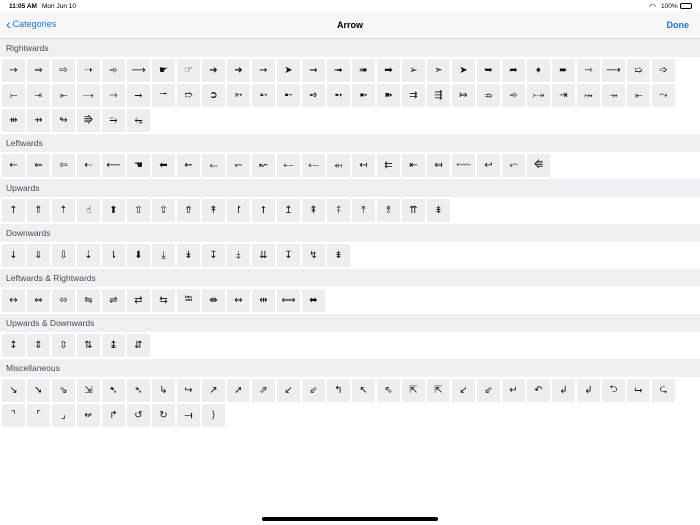 This screenshot has width=700, height=525. I want to click on symbol-cell: ⟺, so click(288, 300).